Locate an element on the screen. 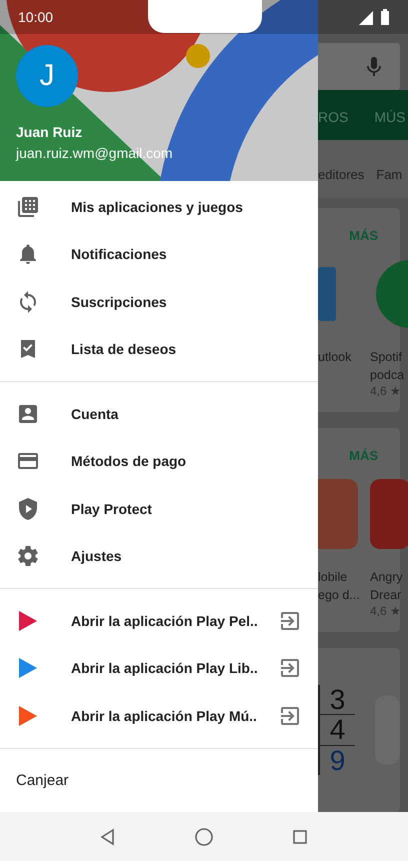  account-name: Juan Ruiz is located at coordinates (50, 132).